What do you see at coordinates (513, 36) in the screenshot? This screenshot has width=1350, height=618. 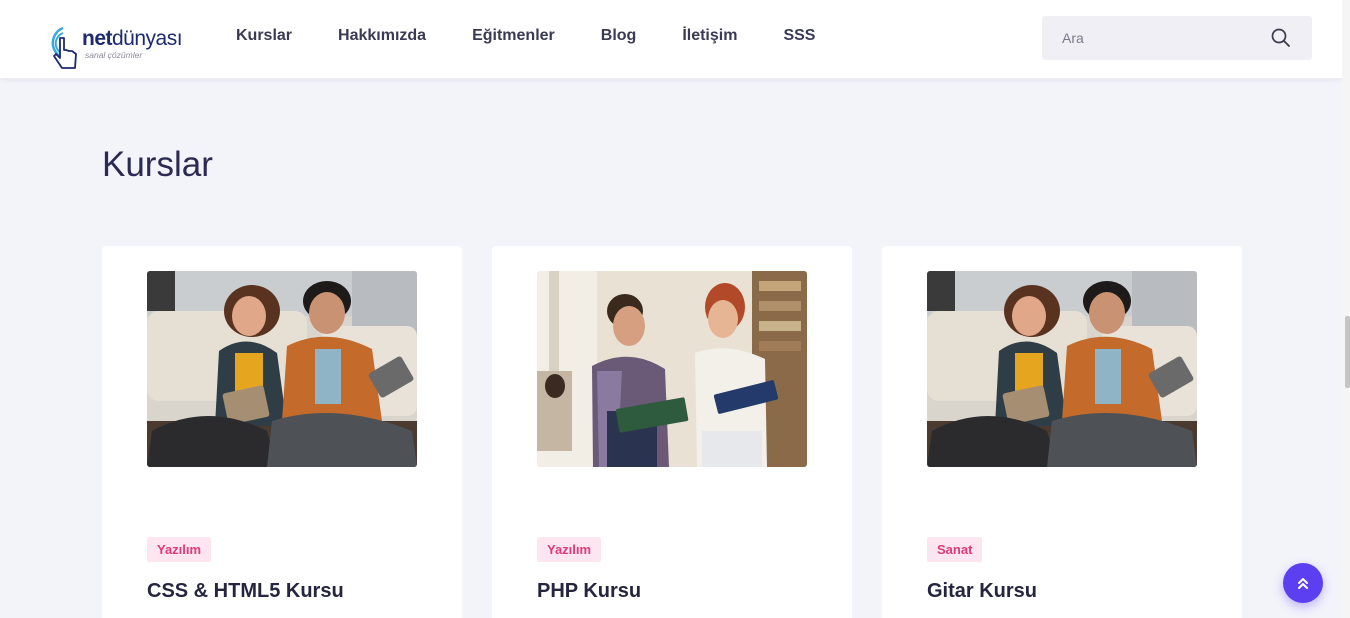 I see `nav-item-egitmenler: Eğitmenler` at bounding box center [513, 36].